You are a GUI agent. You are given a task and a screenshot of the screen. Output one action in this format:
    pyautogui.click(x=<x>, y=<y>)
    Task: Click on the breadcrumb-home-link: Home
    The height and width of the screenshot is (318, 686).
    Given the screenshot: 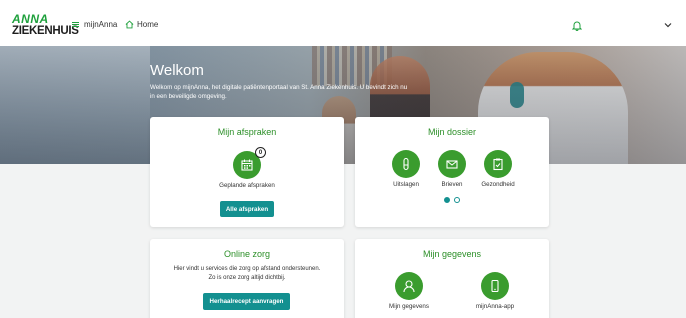 What is the action you would take?
    pyautogui.click(x=141, y=24)
    